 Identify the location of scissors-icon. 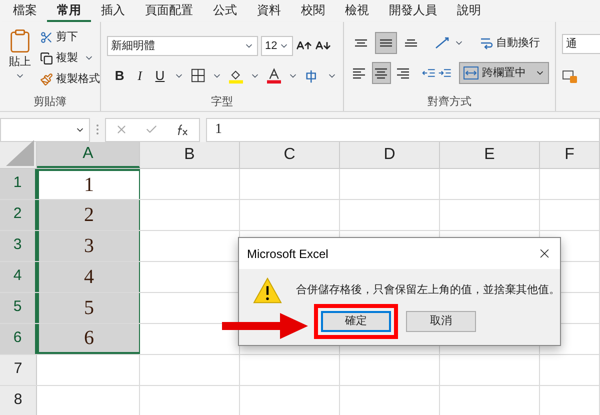
(46, 37).